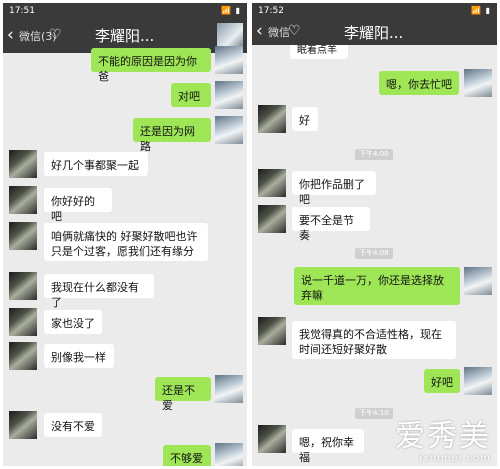 The image size is (500, 469). I want to click on message-bubble-received: 我现在什么都没有了, so click(99, 291).